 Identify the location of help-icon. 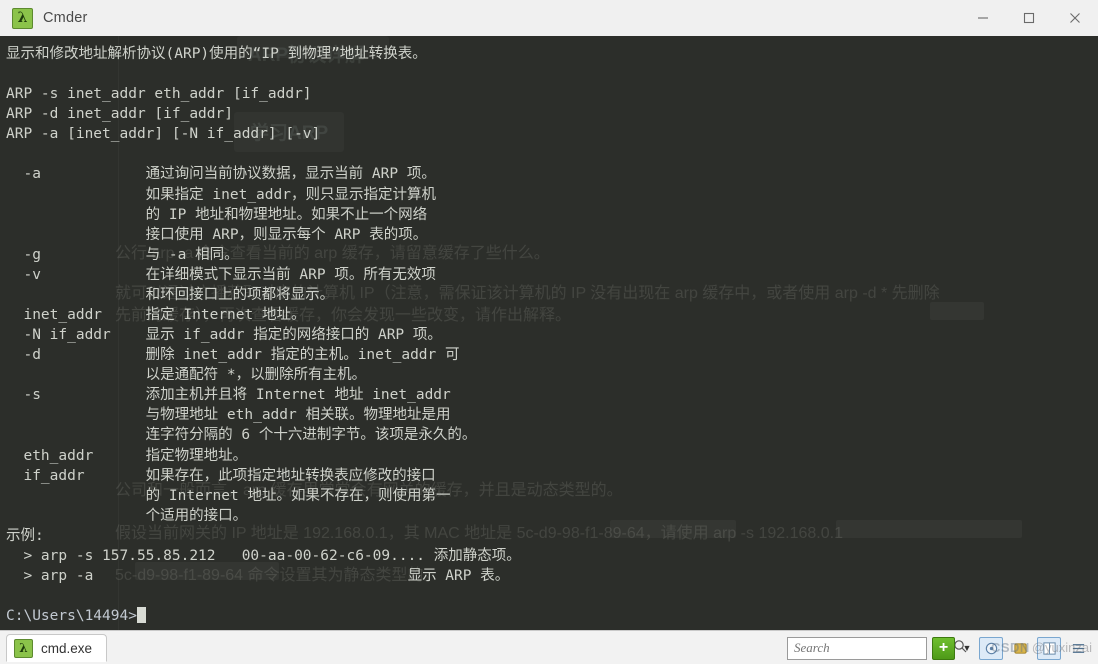
(1020, 648).